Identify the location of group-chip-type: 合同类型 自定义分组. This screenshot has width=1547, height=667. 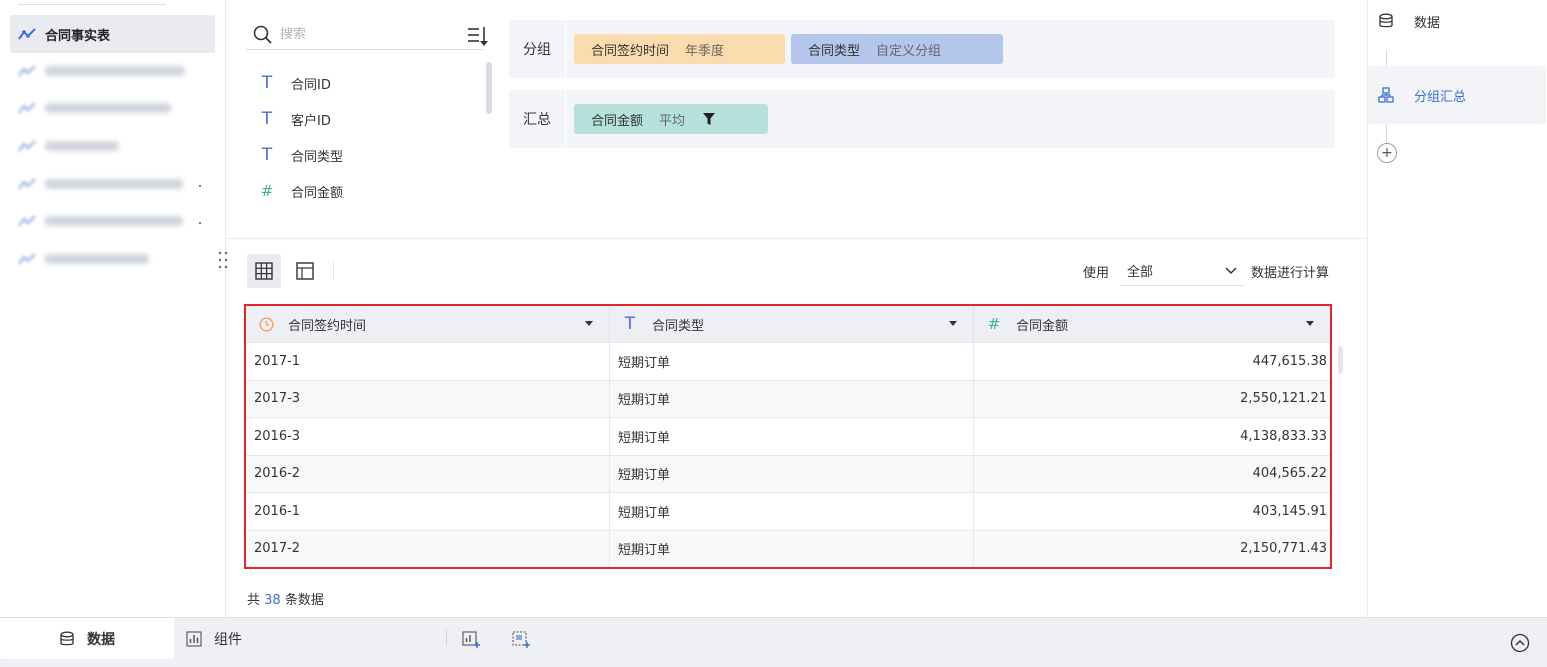
(897, 49).